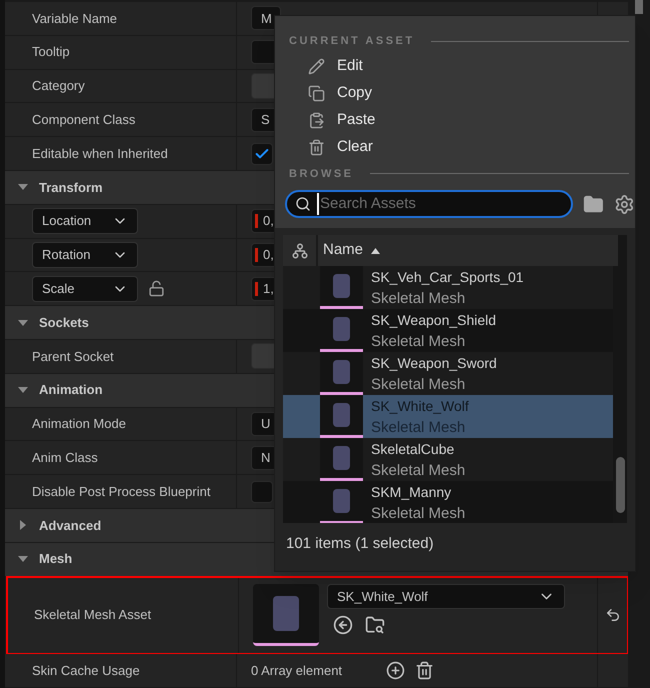 This screenshot has height=688, width=650. I want to click on section-title: CURRENT ASSET, so click(352, 41).